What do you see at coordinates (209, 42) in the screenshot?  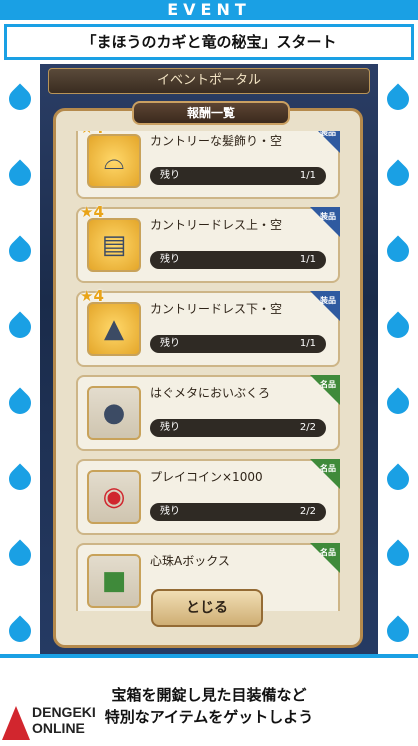 I see `event-title: 「まほうのカギと竜の秘宝」スタート` at bounding box center [209, 42].